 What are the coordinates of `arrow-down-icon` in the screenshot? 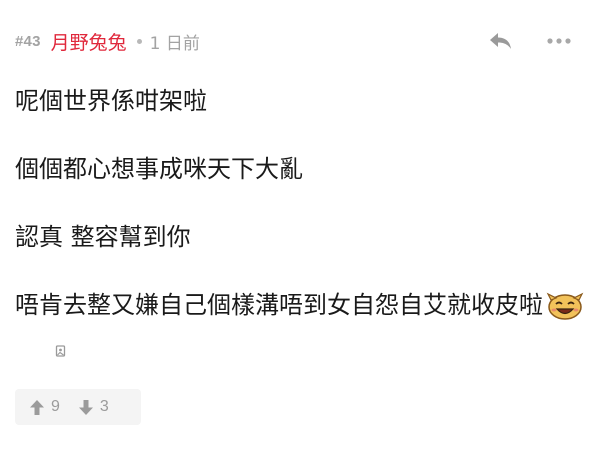 It's located at (85, 407).